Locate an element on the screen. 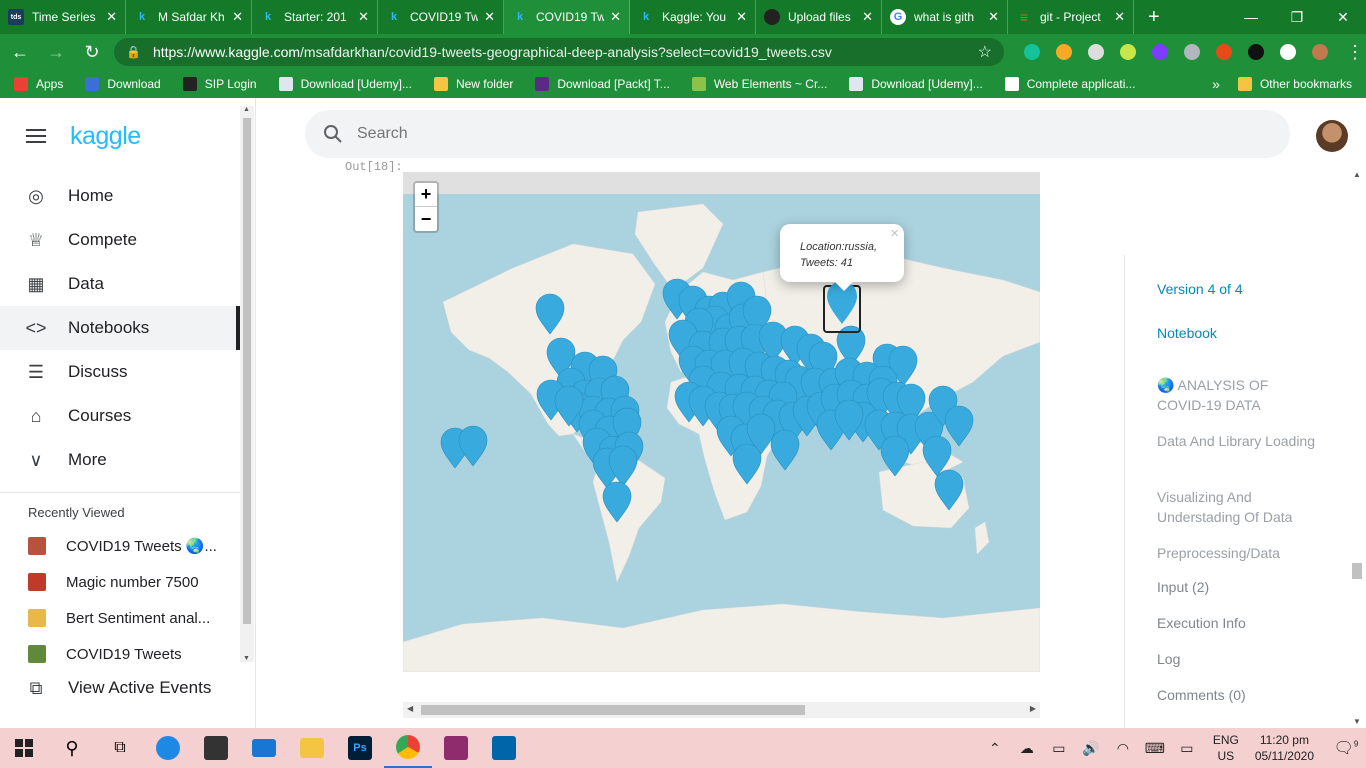  close-window-button: ✕ is located at coordinates (1343, 17).